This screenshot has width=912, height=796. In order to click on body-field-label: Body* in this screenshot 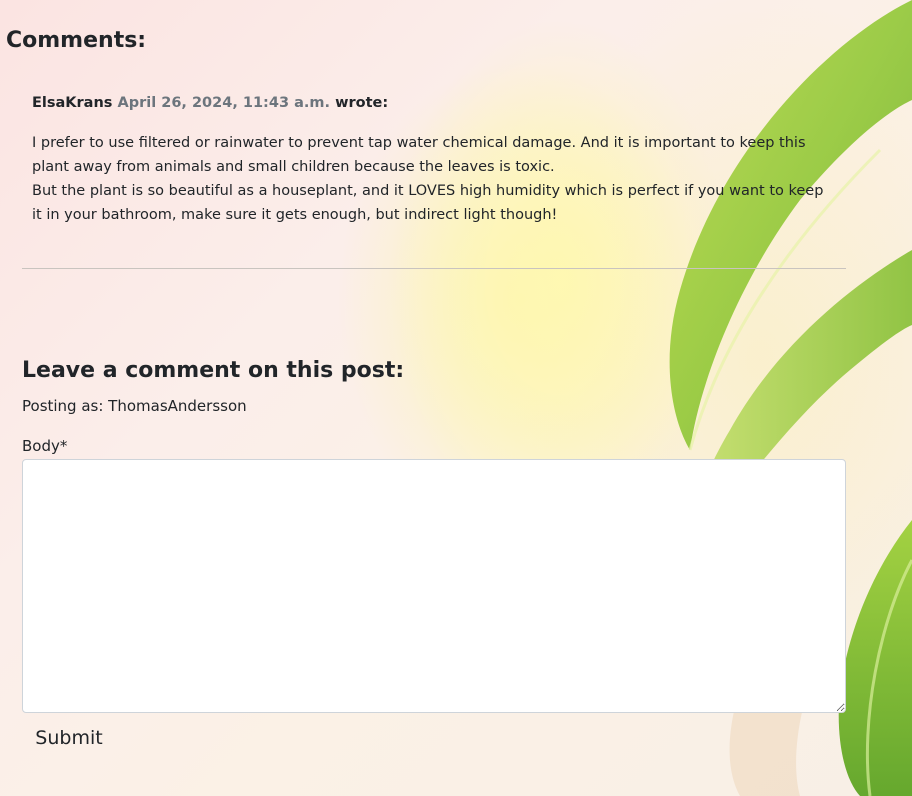, I will do `click(45, 446)`.